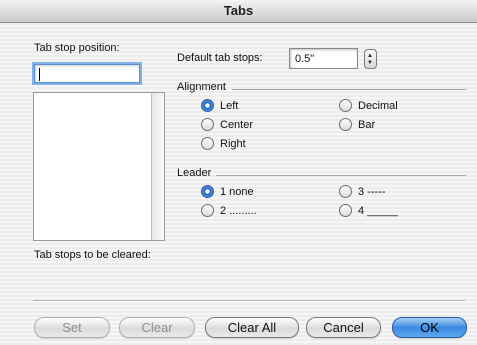  I want to click on alignment-right-label: Right, so click(233, 143).